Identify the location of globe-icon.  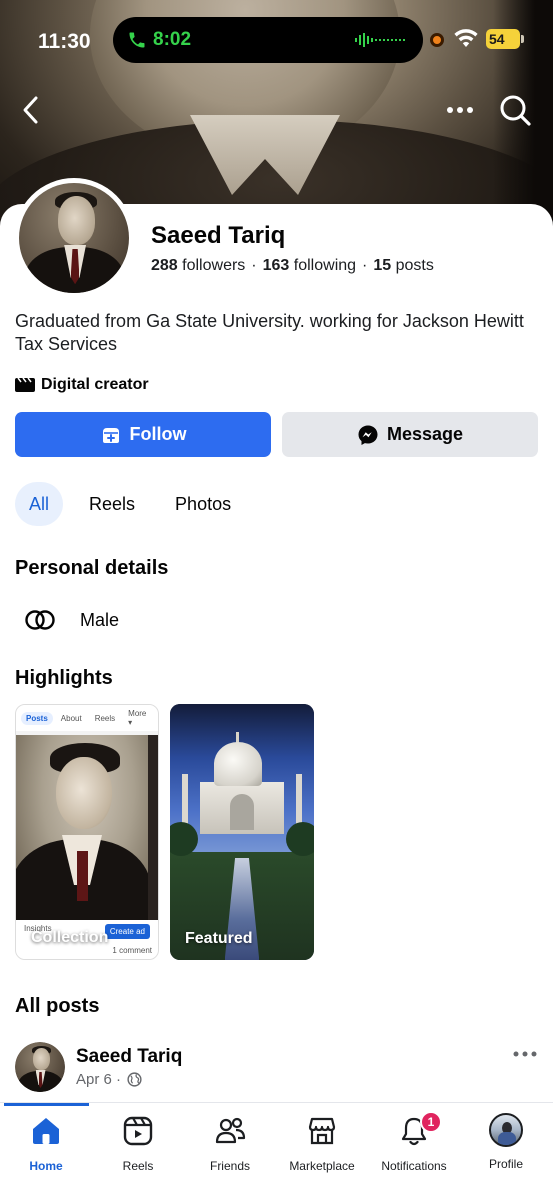
(134, 1079).